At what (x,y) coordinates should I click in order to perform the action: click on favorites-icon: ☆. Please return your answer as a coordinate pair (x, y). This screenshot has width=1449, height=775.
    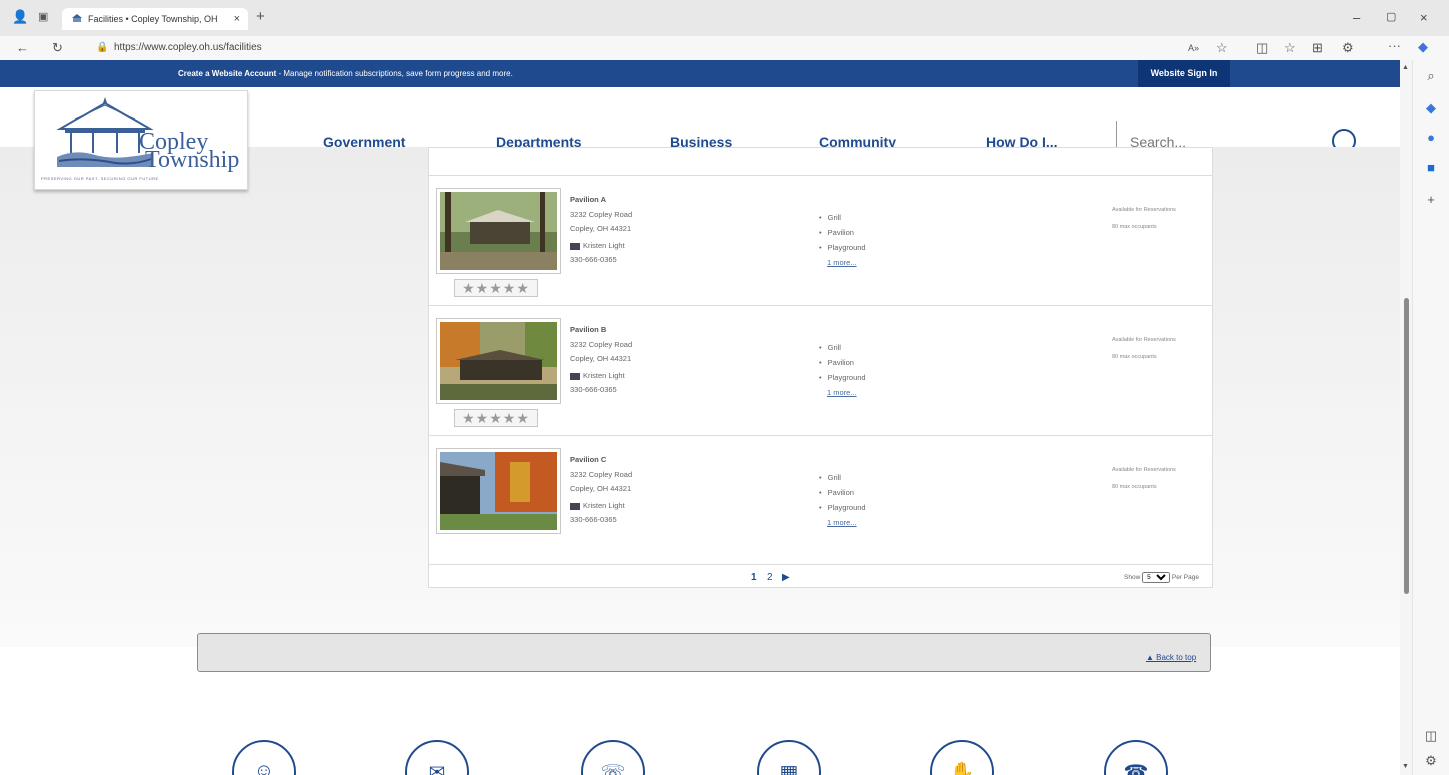
    Looking at the image, I should click on (1290, 48).